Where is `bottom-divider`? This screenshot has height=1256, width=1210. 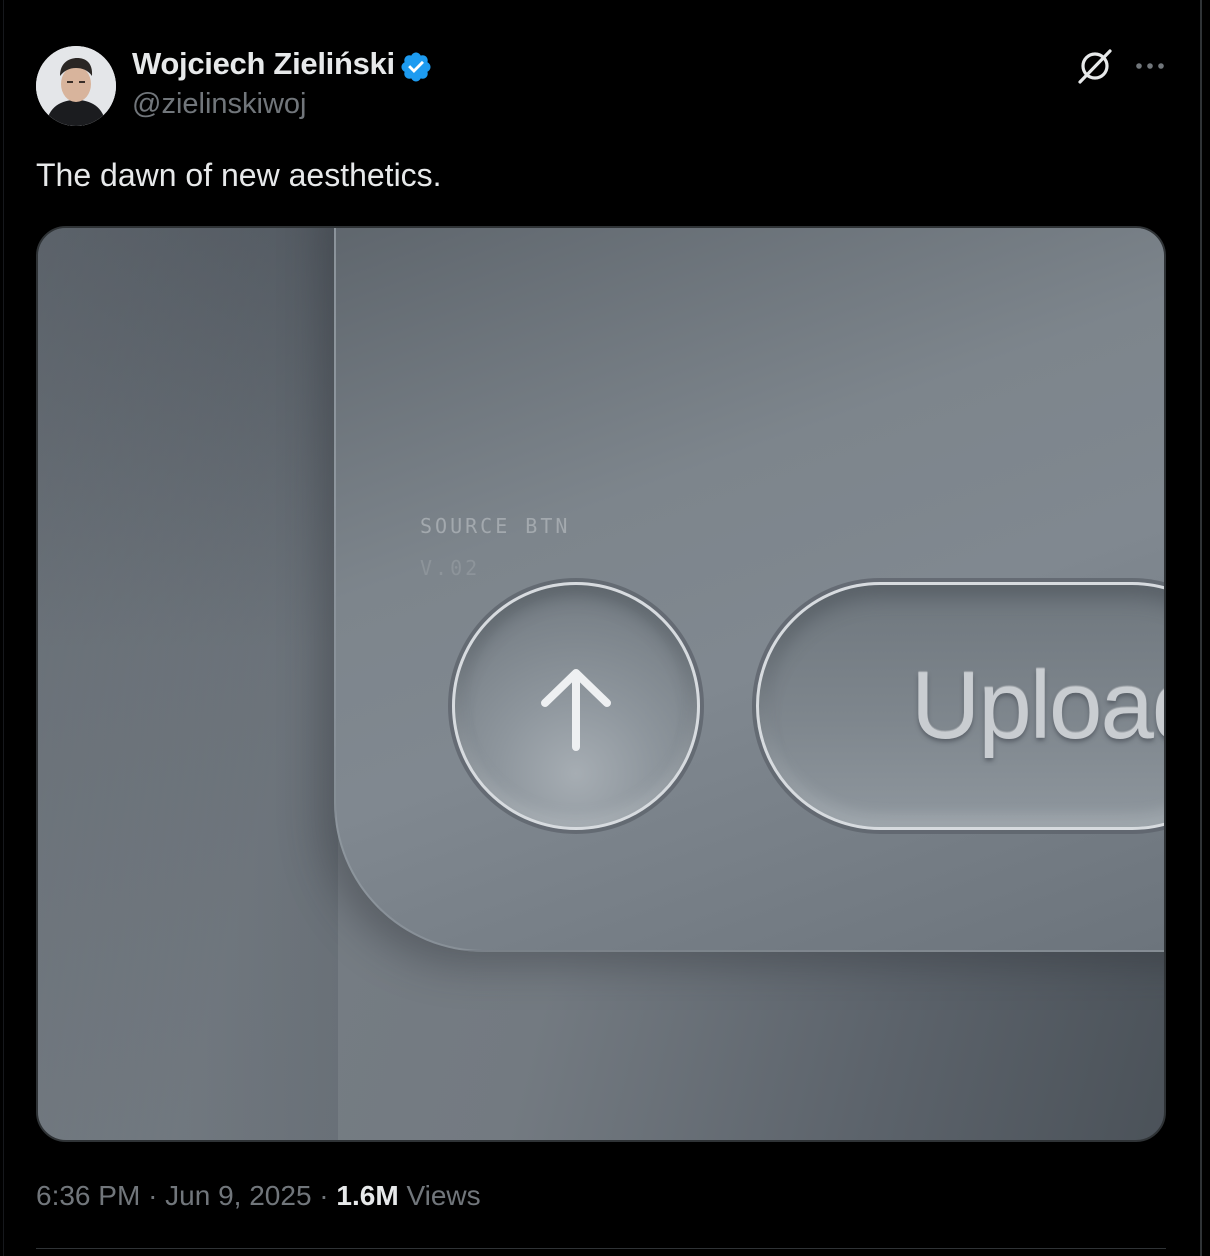 bottom-divider is located at coordinates (601, 1248).